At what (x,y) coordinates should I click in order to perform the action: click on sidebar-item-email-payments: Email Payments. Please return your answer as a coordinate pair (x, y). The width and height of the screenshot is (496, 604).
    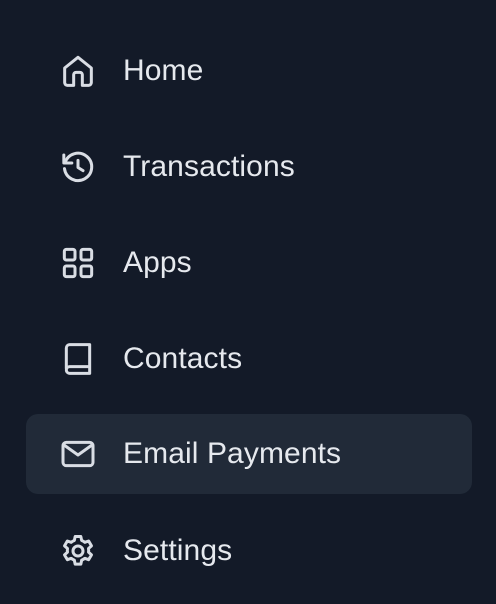
    Looking at the image, I should click on (249, 454).